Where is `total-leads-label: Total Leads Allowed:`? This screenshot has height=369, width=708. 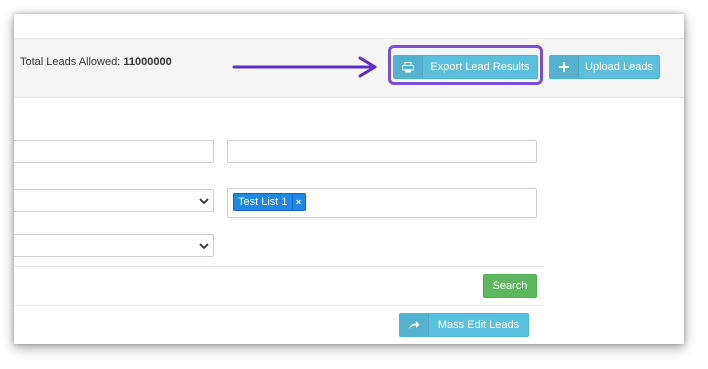
total-leads-label: Total Leads Allowed: is located at coordinates (70, 62).